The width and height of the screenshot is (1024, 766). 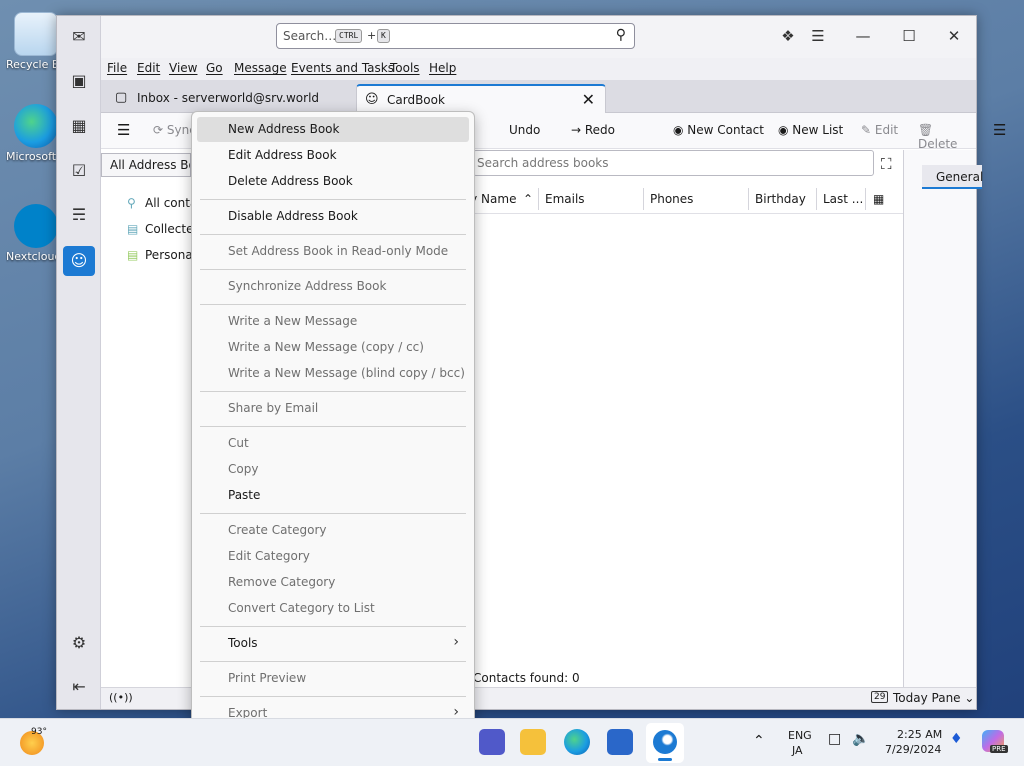 What do you see at coordinates (818, 130) in the screenshot?
I see `new-list-label: New List` at bounding box center [818, 130].